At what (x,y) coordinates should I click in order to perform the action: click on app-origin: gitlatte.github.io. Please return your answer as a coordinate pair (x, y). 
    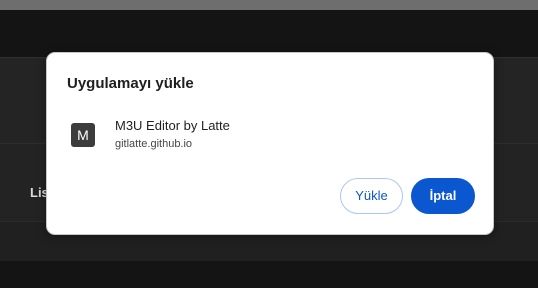
    Looking at the image, I should click on (154, 144).